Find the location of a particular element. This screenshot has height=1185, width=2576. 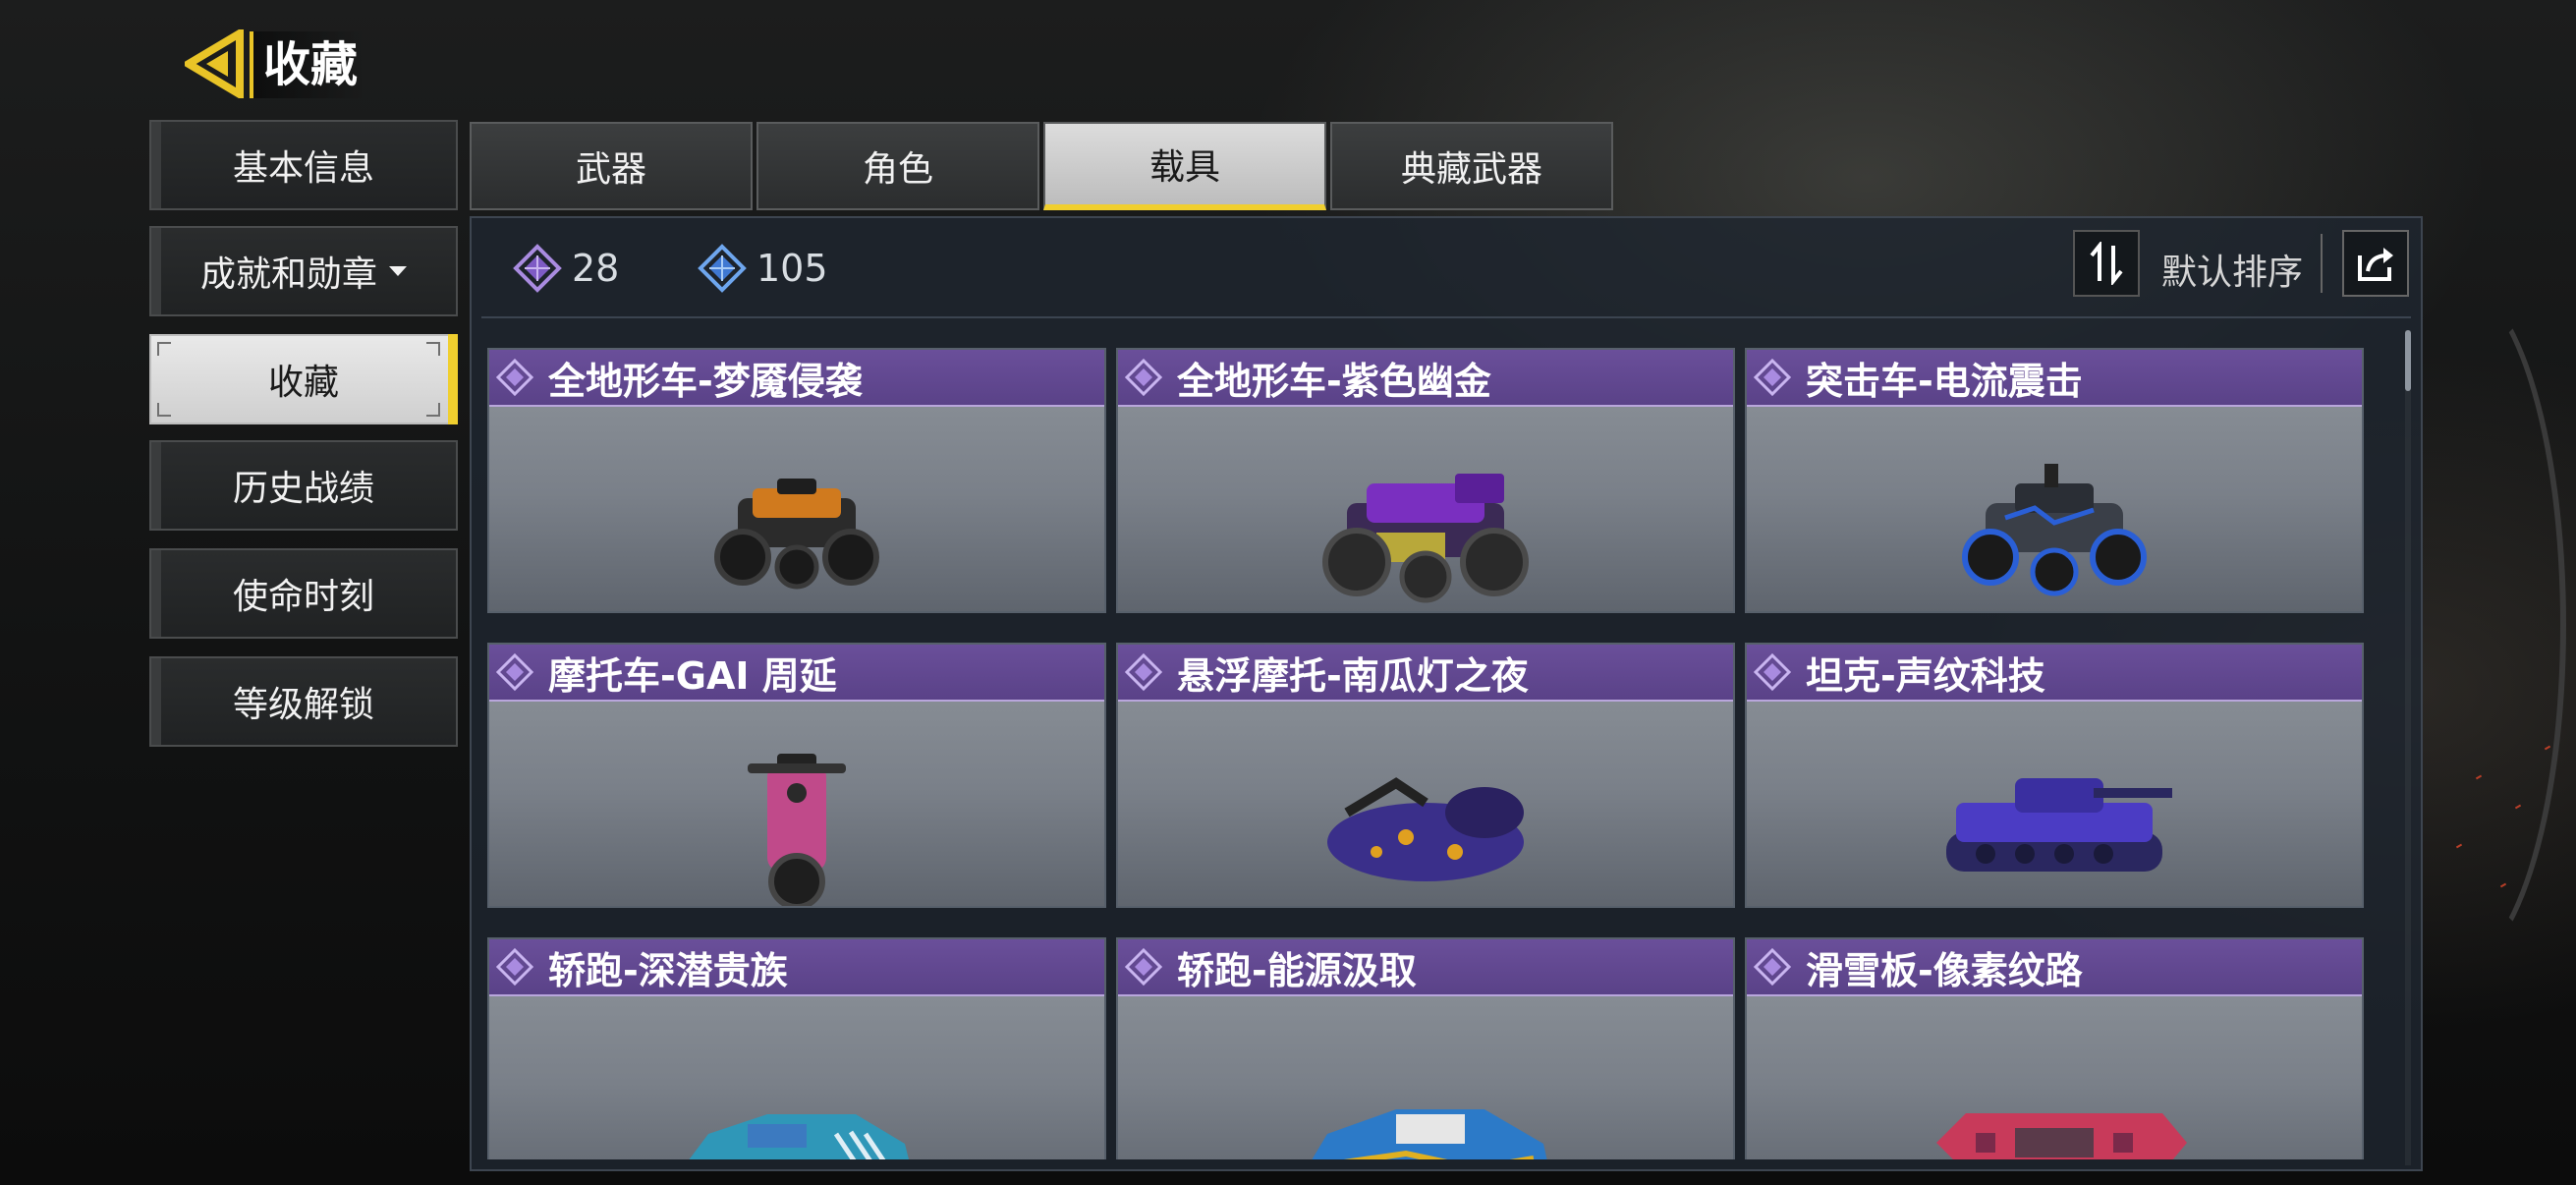

buggy-icon is located at coordinates (2054, 530).